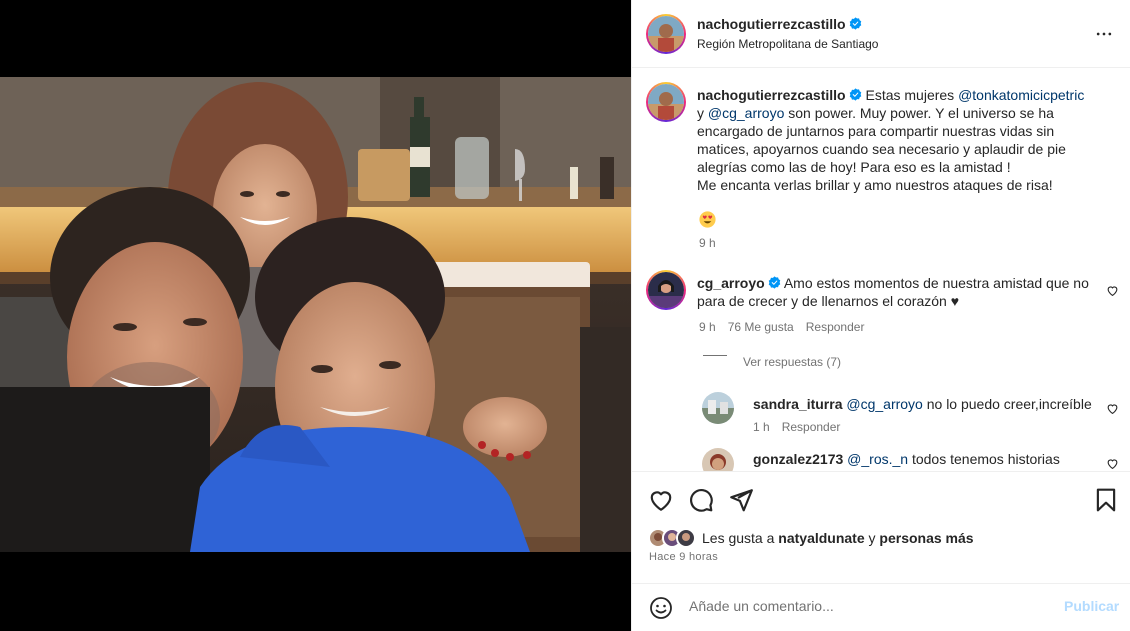 The height and width of the screenshot is (631, 1130). Describe the element at coordinates (771, 95) in the screenshot. I see `caption-username: nachogutierrezcastillo` at that location.